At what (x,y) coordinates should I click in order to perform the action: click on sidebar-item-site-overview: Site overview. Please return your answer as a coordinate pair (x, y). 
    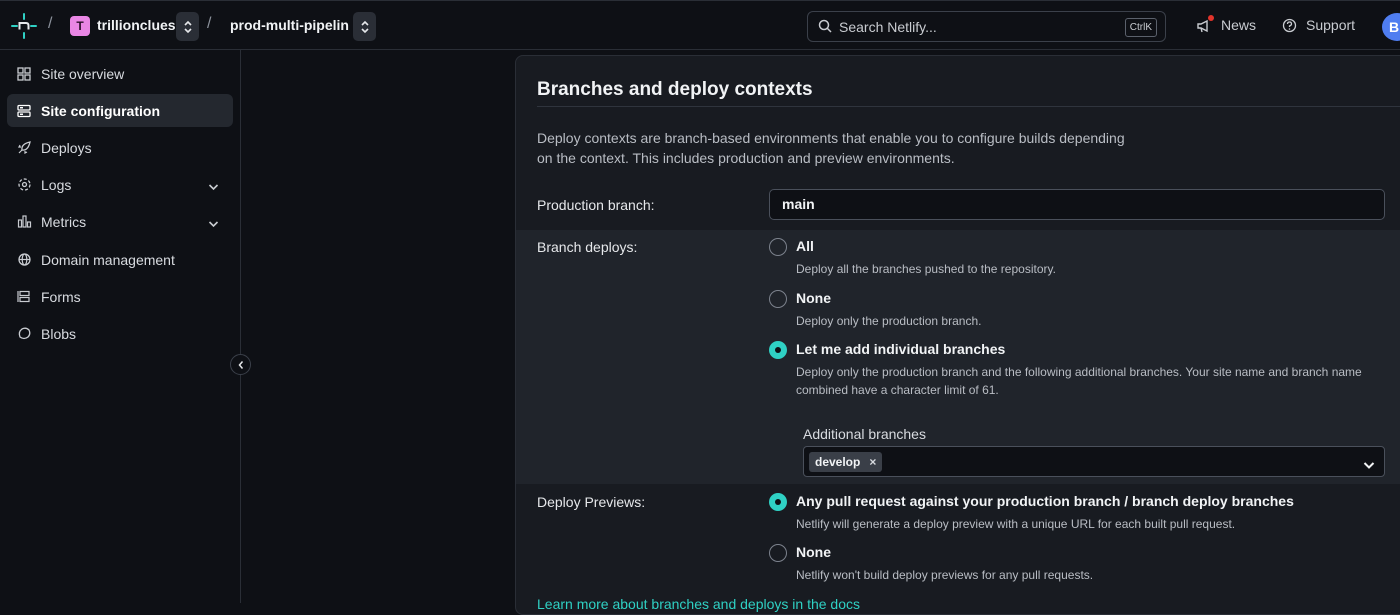
    Looking at the image, I should click on (120, 73).